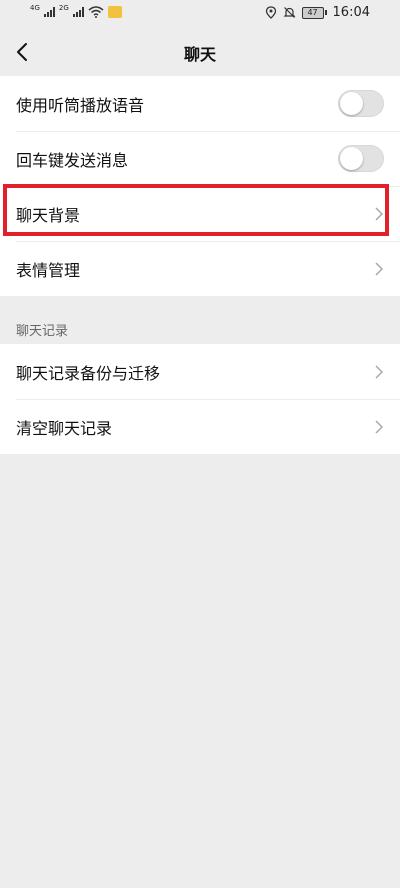 The height and width of the screenshot is (888, 400). I want to click on battery-icon: 47, so click(314, 12).